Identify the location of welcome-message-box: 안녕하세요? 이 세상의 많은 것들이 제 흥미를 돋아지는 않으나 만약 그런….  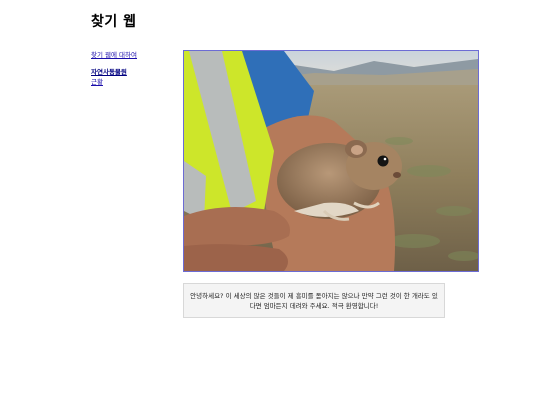
(314, 300).